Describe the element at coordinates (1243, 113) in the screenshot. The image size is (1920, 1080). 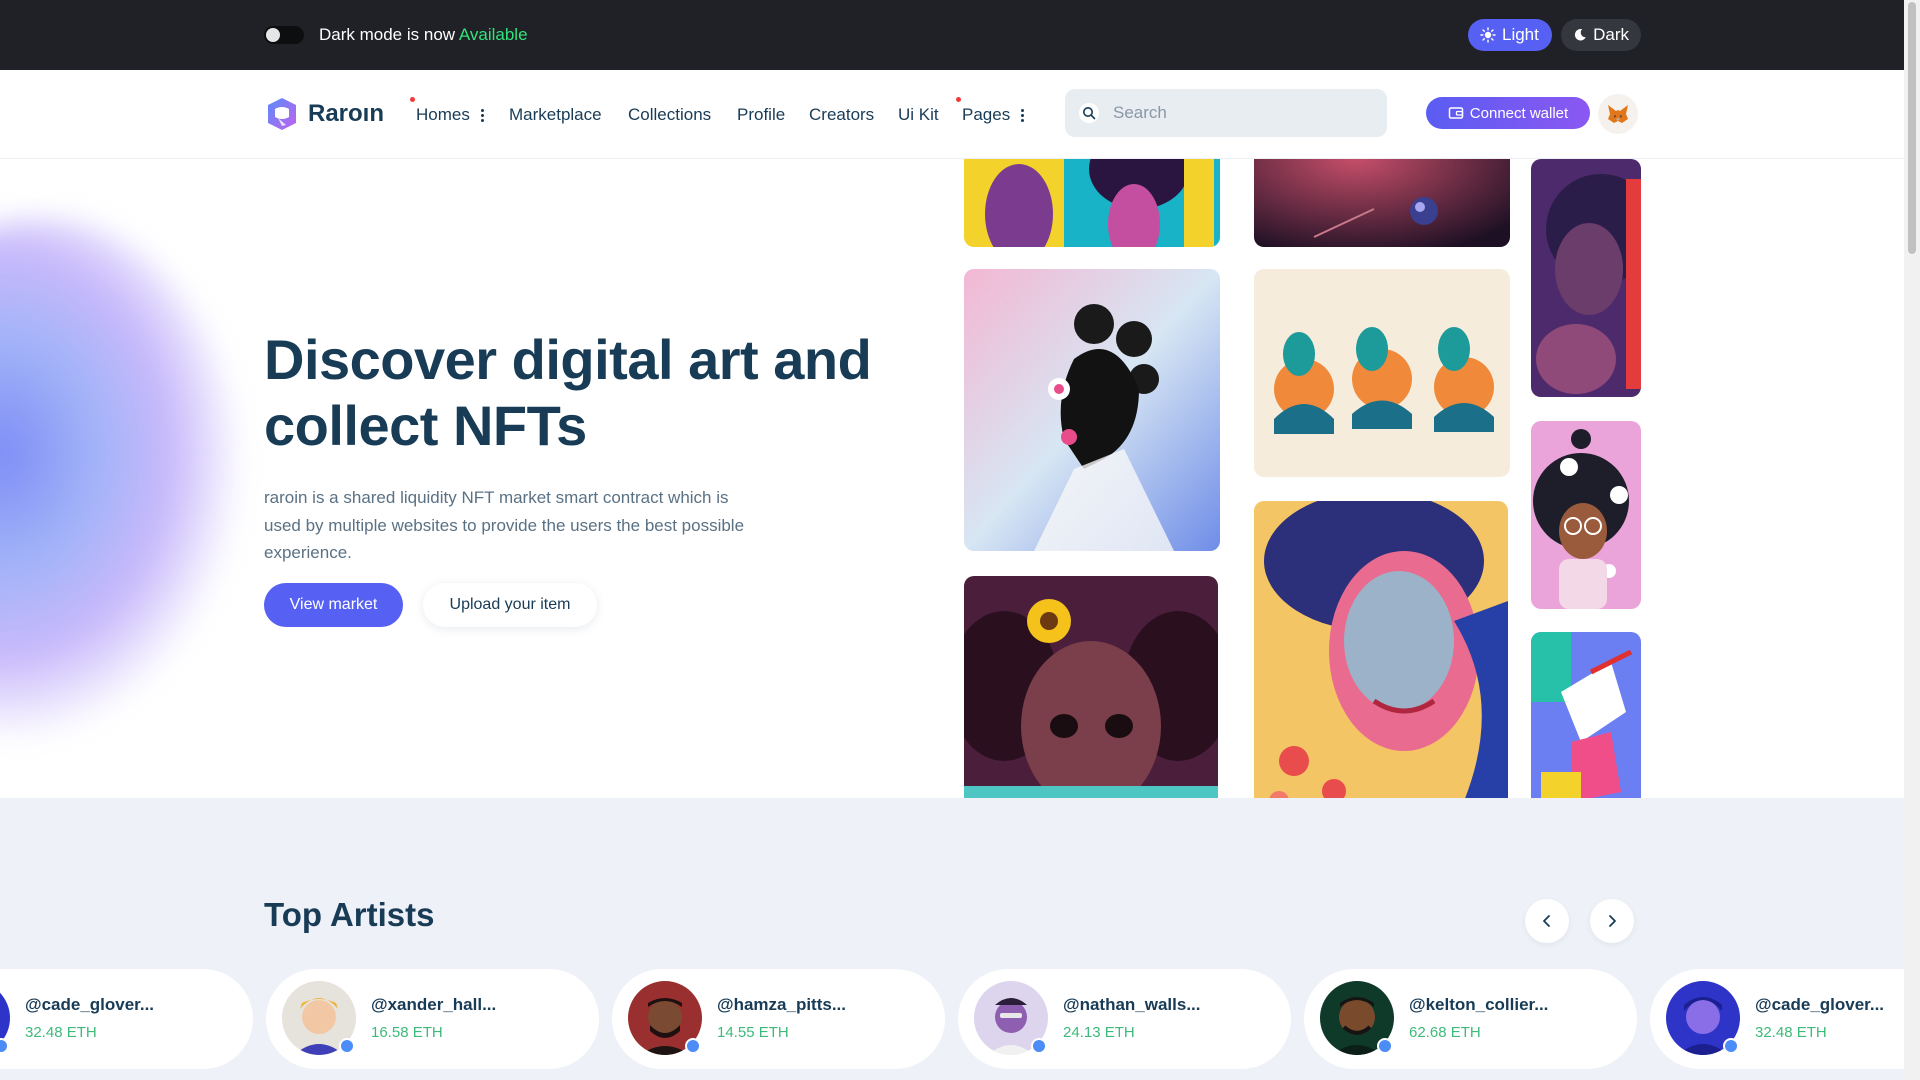
I see `search-input` at that location.